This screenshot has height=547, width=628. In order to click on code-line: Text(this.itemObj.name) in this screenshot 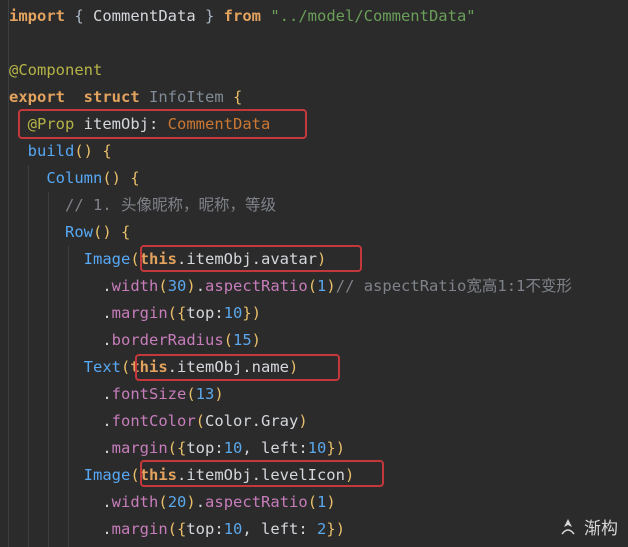, I will do `click(154, 367)`.